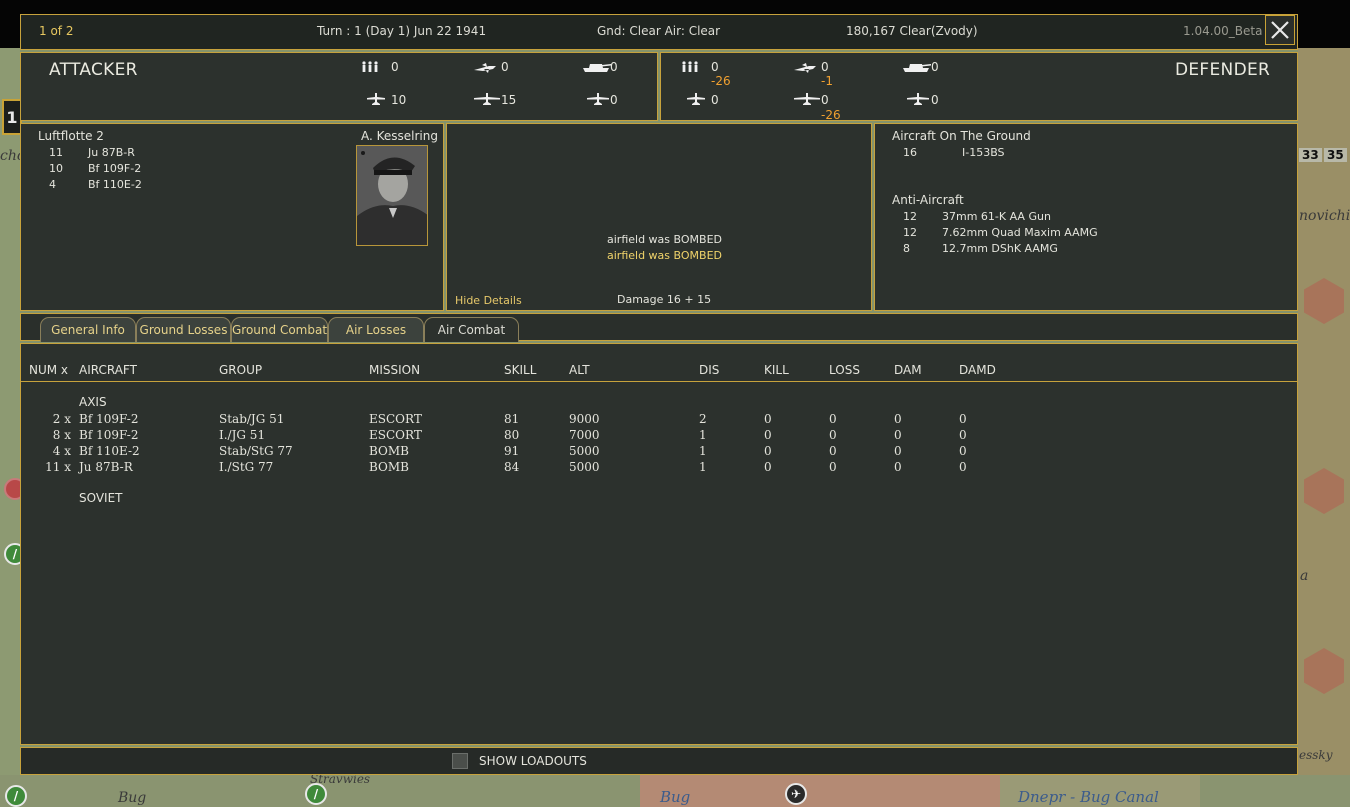 The height and width of the screenshot is (807, 1350). What do you see at coordinates (935, 67) in the screenshot?
I see `defender-tank-count: 0` at bounding box center [935, 67].